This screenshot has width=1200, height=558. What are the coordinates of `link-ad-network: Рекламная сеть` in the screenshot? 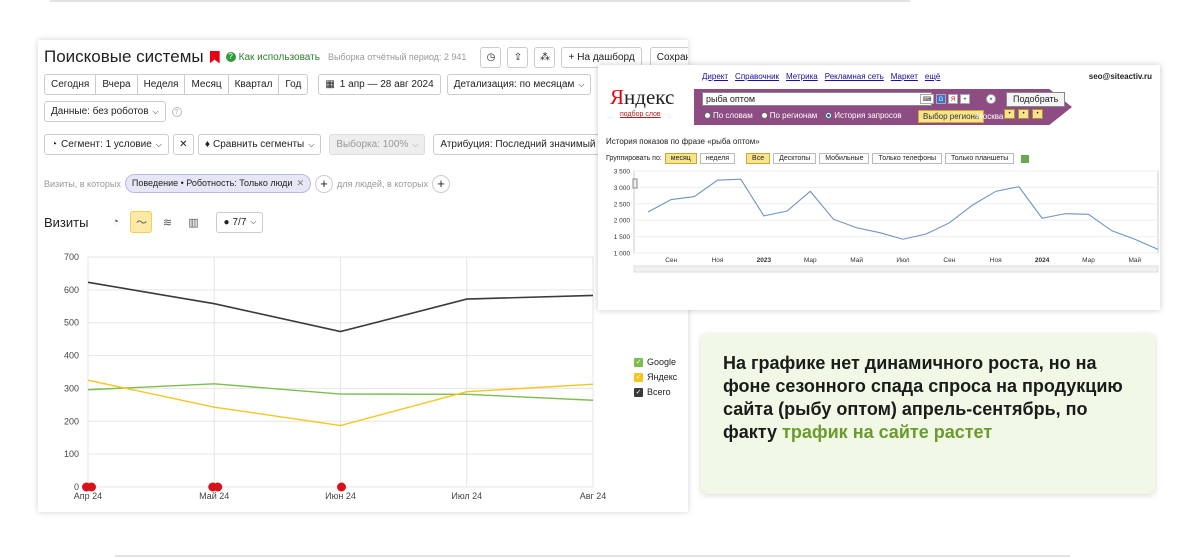 It's located at (854, 76).